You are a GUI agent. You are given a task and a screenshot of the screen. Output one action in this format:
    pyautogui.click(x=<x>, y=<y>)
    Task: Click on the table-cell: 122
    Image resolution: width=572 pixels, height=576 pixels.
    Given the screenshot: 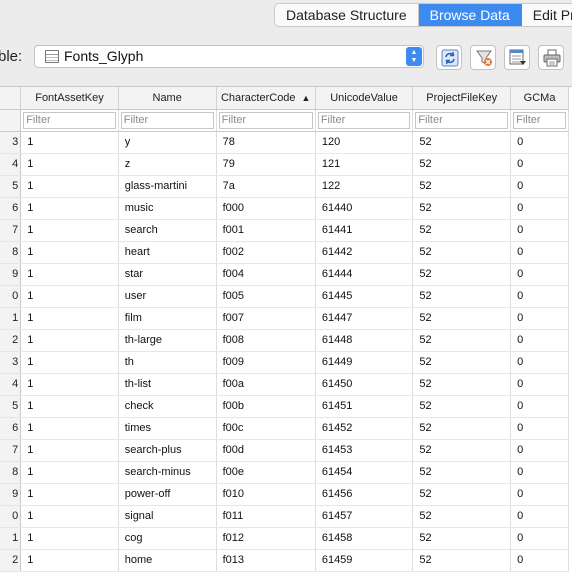 What is the action you would take?
    pyautogui.click(x=364, y=186)
    